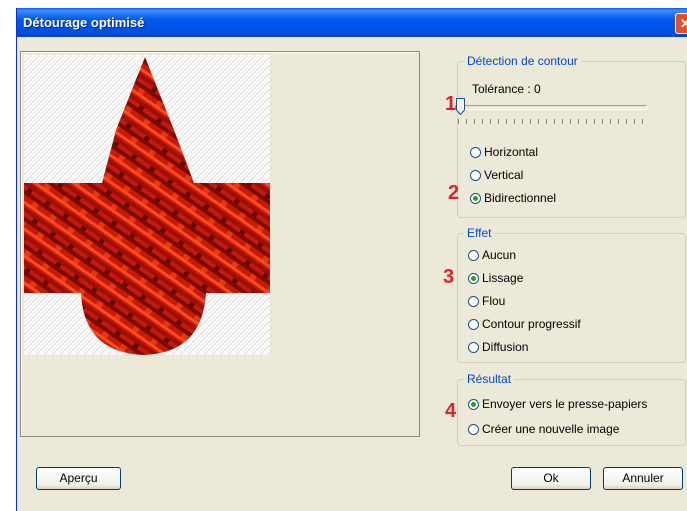  What do you see at coordinates (489, 379) in the screenshot?
I see `resultat-legend: Résultat` at bounding box center [489, 379].